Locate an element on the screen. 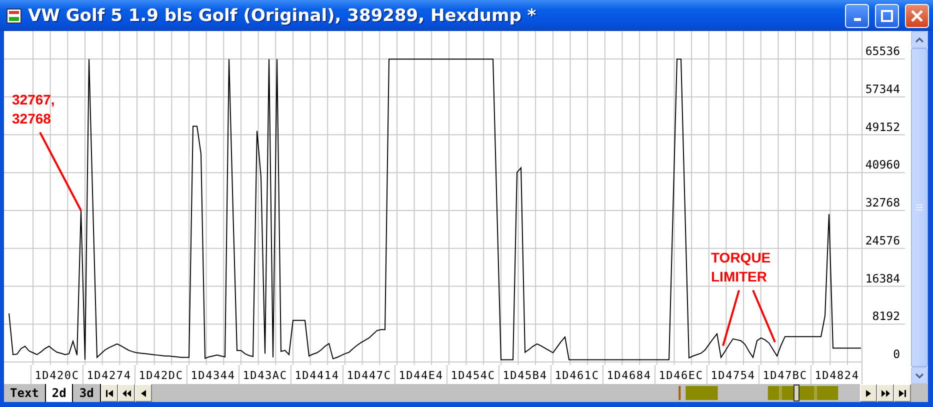 Image resolution: width=933 pixels, height=407 pixels. step-back-icon is located at coordinates (143, 393).